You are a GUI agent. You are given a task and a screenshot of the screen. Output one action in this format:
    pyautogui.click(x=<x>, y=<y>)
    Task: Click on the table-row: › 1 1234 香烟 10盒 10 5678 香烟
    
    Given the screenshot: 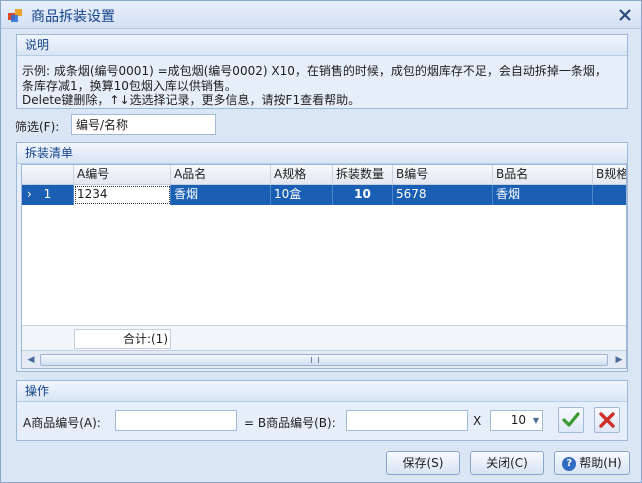 What is the action you would take?
    pyautogui.click(x=324, y=195)
    